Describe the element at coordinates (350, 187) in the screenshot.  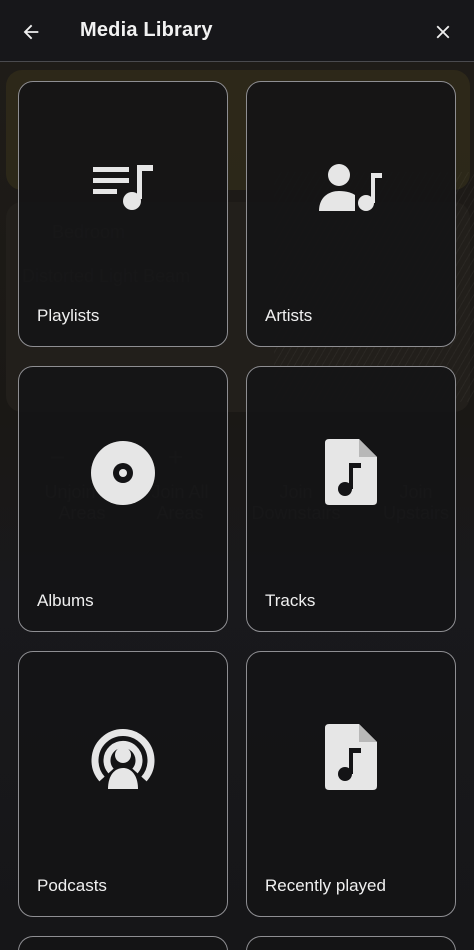
I see `account-music-icon` at that location.